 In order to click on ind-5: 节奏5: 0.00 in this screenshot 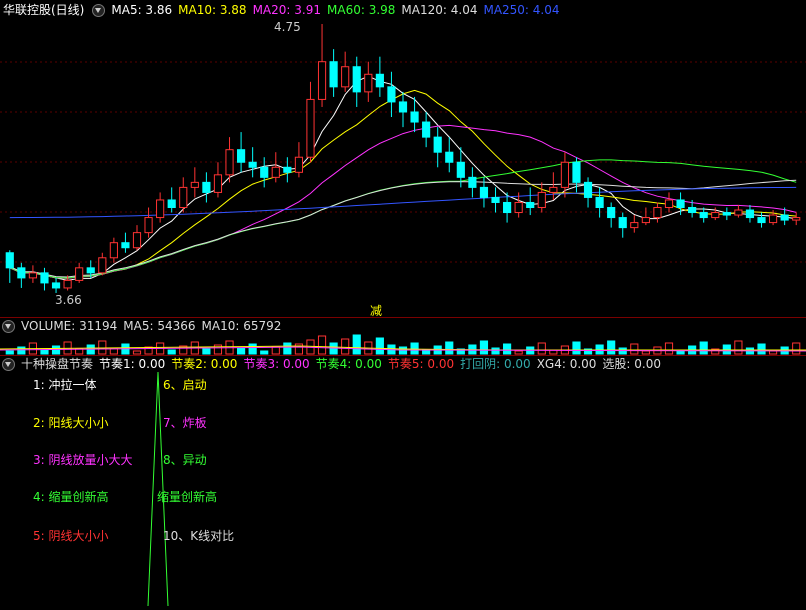, I will do `click(421, 364)`.